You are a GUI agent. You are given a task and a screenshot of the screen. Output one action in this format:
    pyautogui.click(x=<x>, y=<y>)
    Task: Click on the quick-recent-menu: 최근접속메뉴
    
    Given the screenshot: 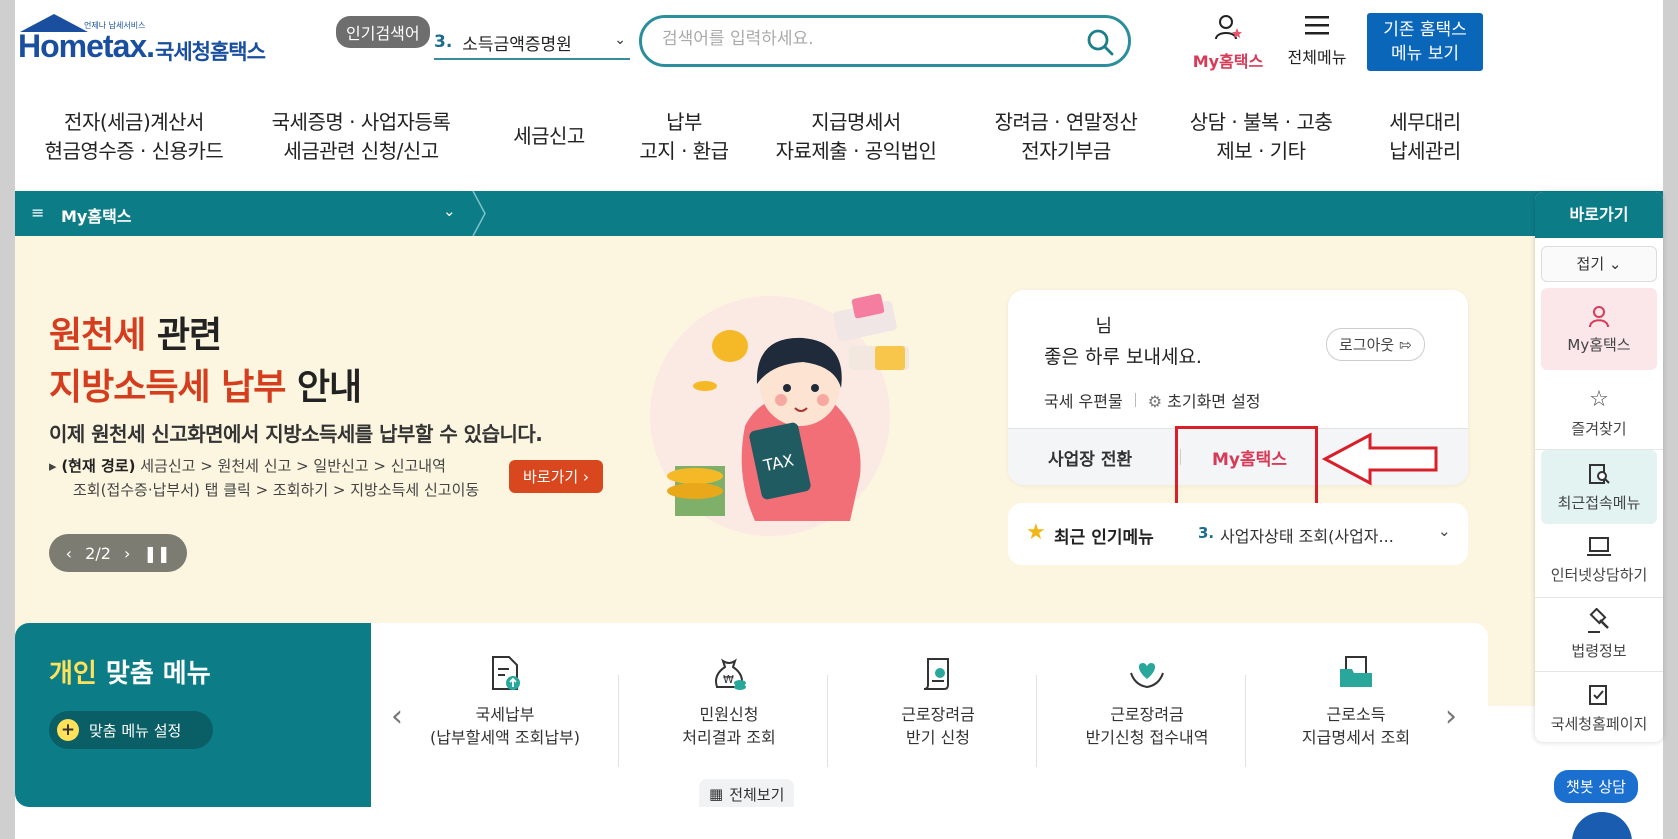 What is the action you would take?
    pyautogui.click(x=1599, y=487)
    